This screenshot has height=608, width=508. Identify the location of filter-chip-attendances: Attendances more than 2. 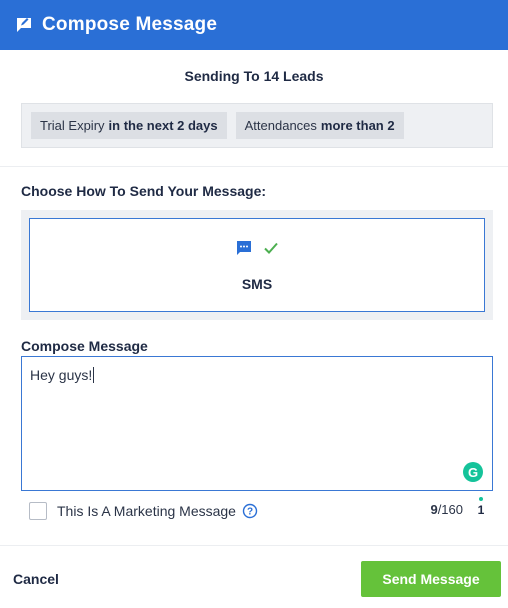
(319, 125).